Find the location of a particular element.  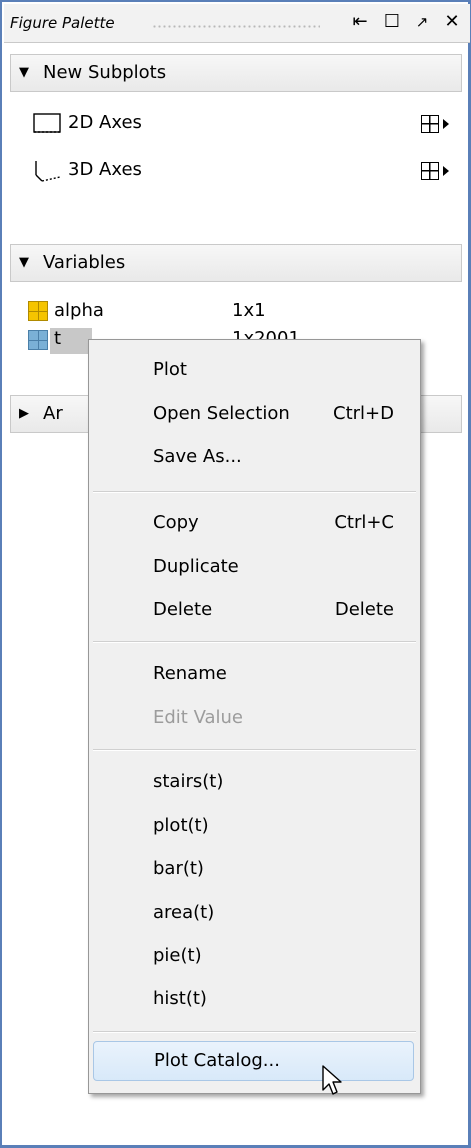

variable-size: 1x1 is located at coordinates (249, 310).